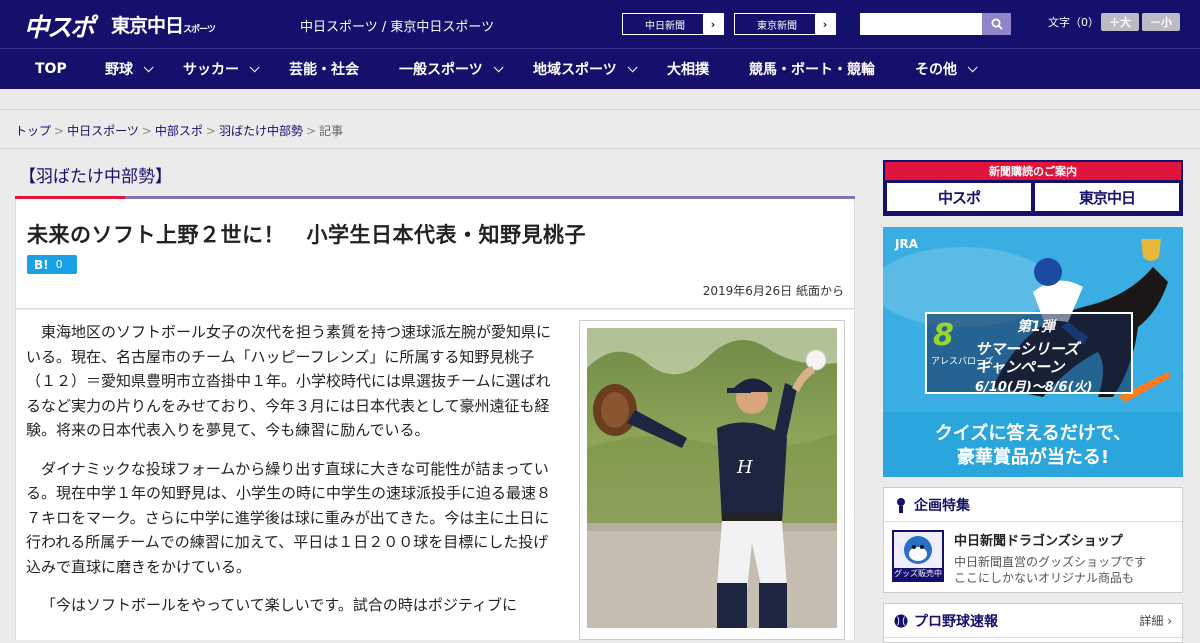 The image size is (1200, 643). What do you see at coordinates (1036, 327) in the screenshot?
I see `jra-sign-line1: 第1弾` at bounding box center [1036, 327].